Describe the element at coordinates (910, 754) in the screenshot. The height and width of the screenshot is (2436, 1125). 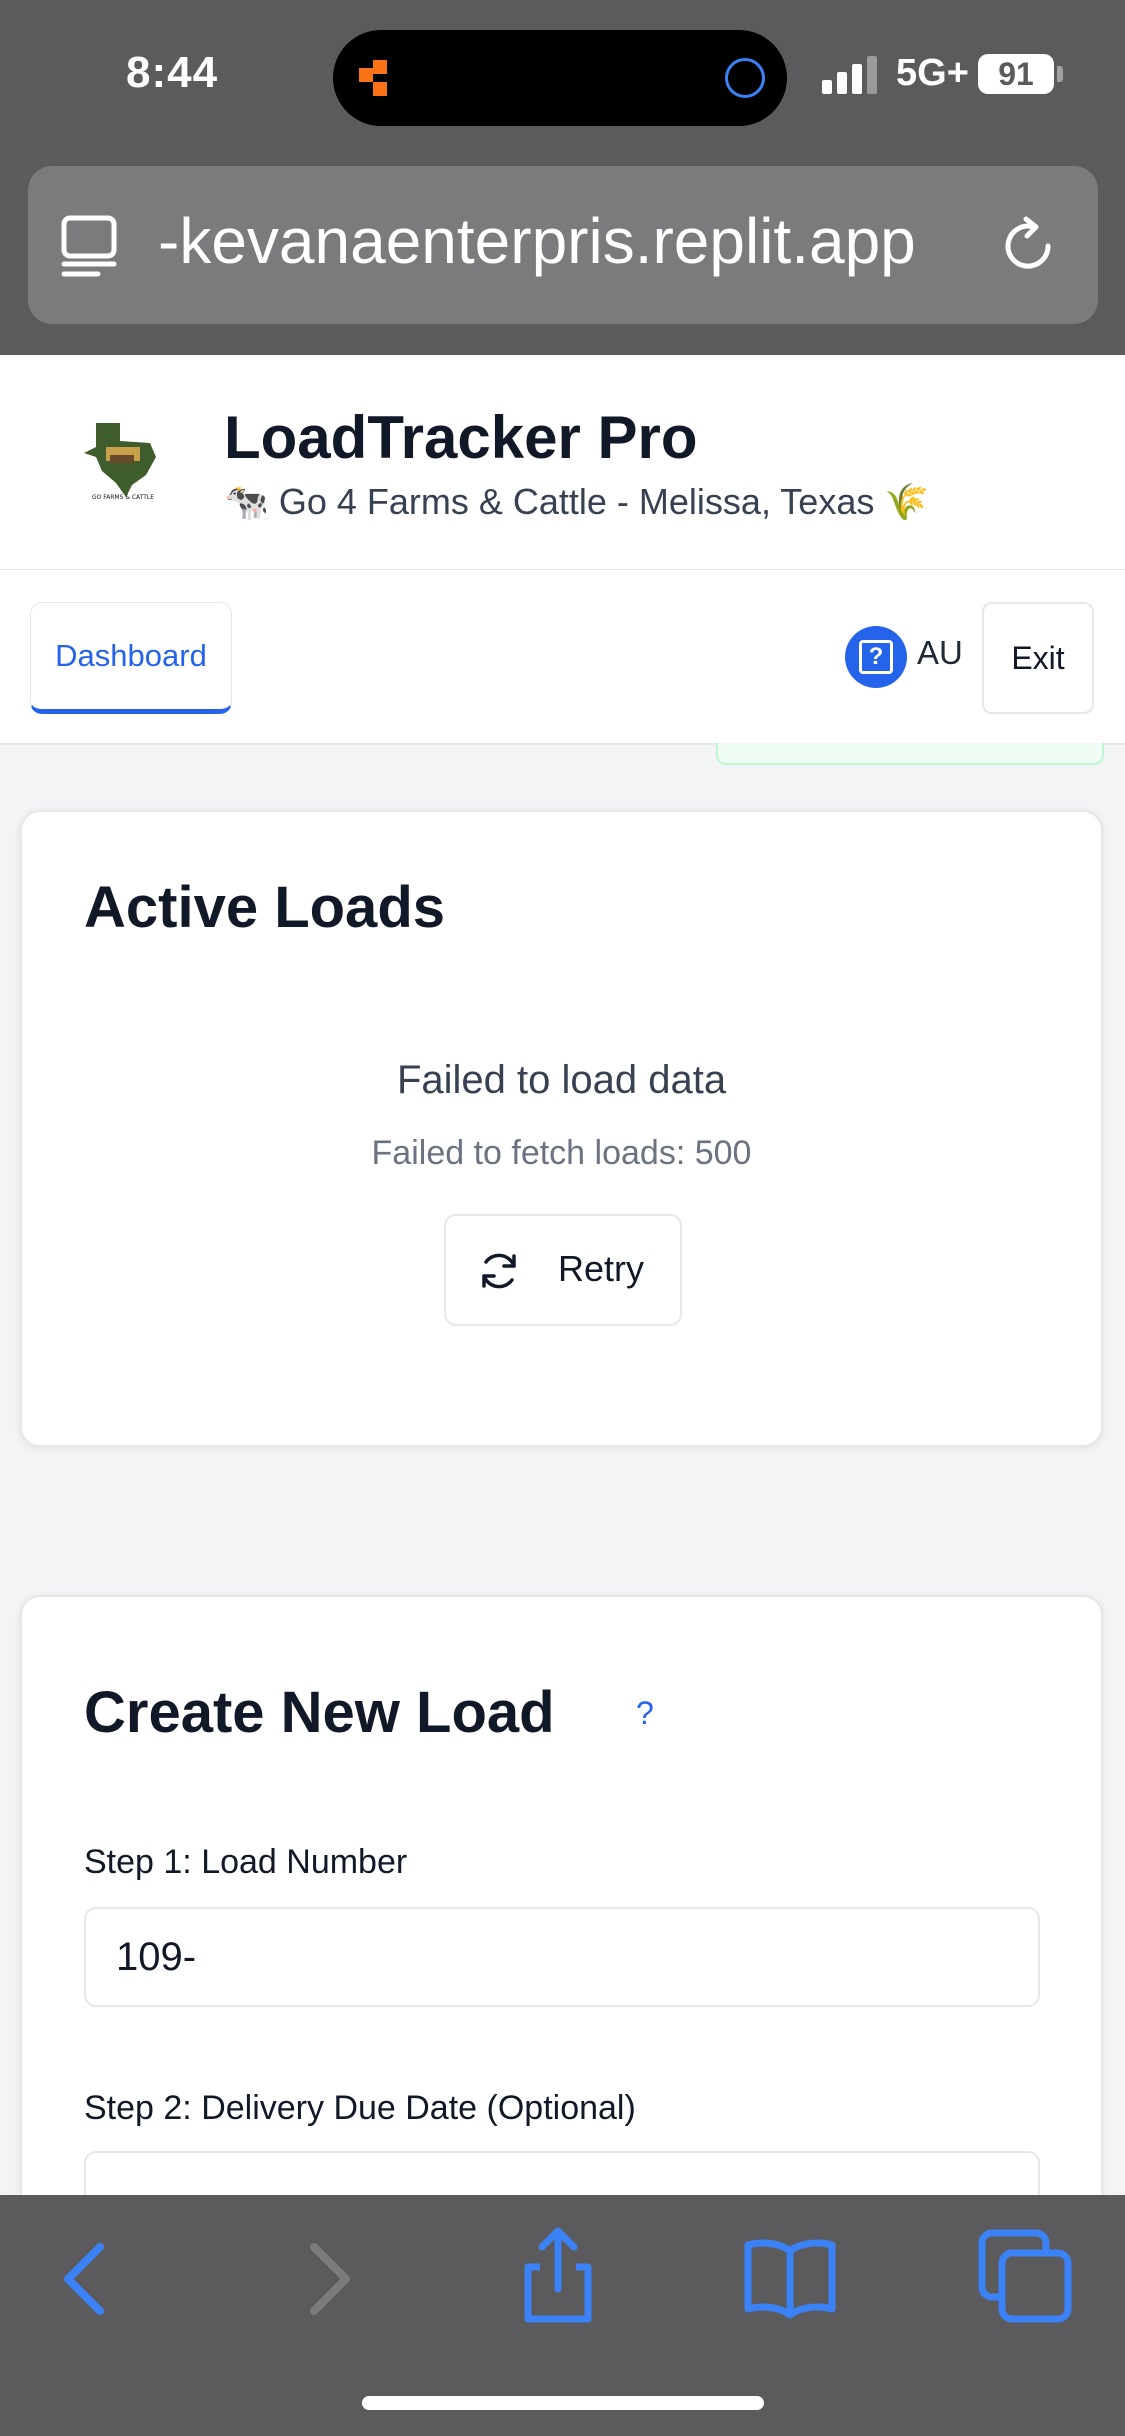
I see `notice-strip` at that location.